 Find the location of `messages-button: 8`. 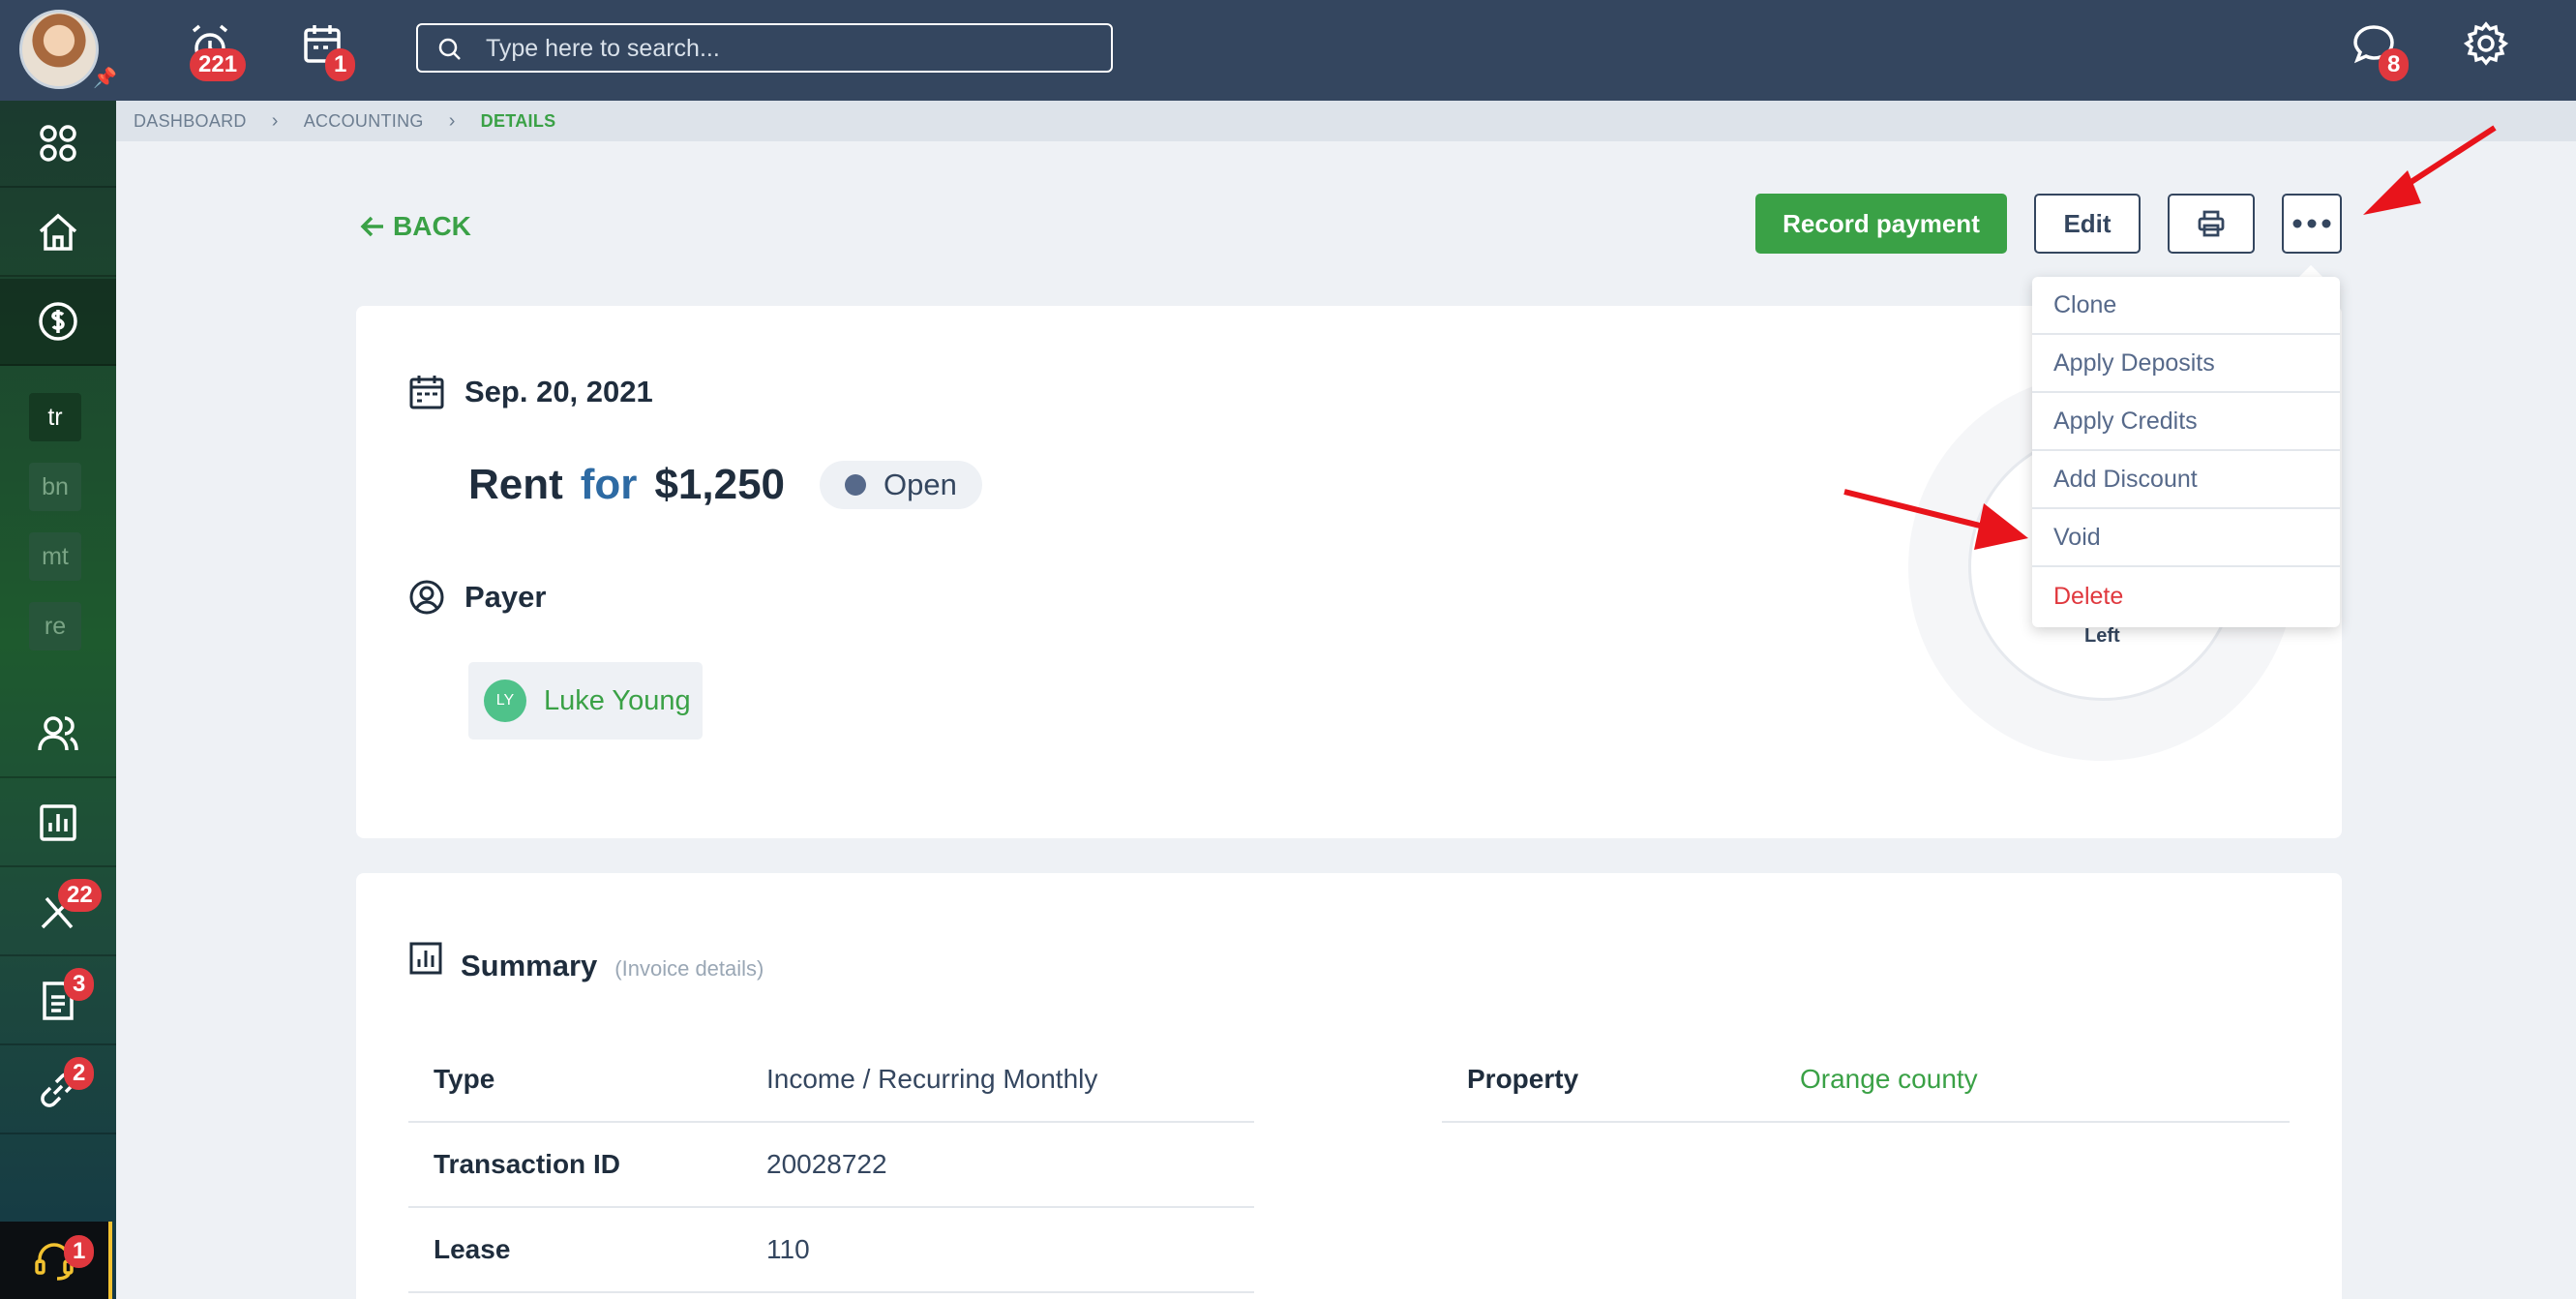

messages-button: 8 is located at coordinates (2380, 51).